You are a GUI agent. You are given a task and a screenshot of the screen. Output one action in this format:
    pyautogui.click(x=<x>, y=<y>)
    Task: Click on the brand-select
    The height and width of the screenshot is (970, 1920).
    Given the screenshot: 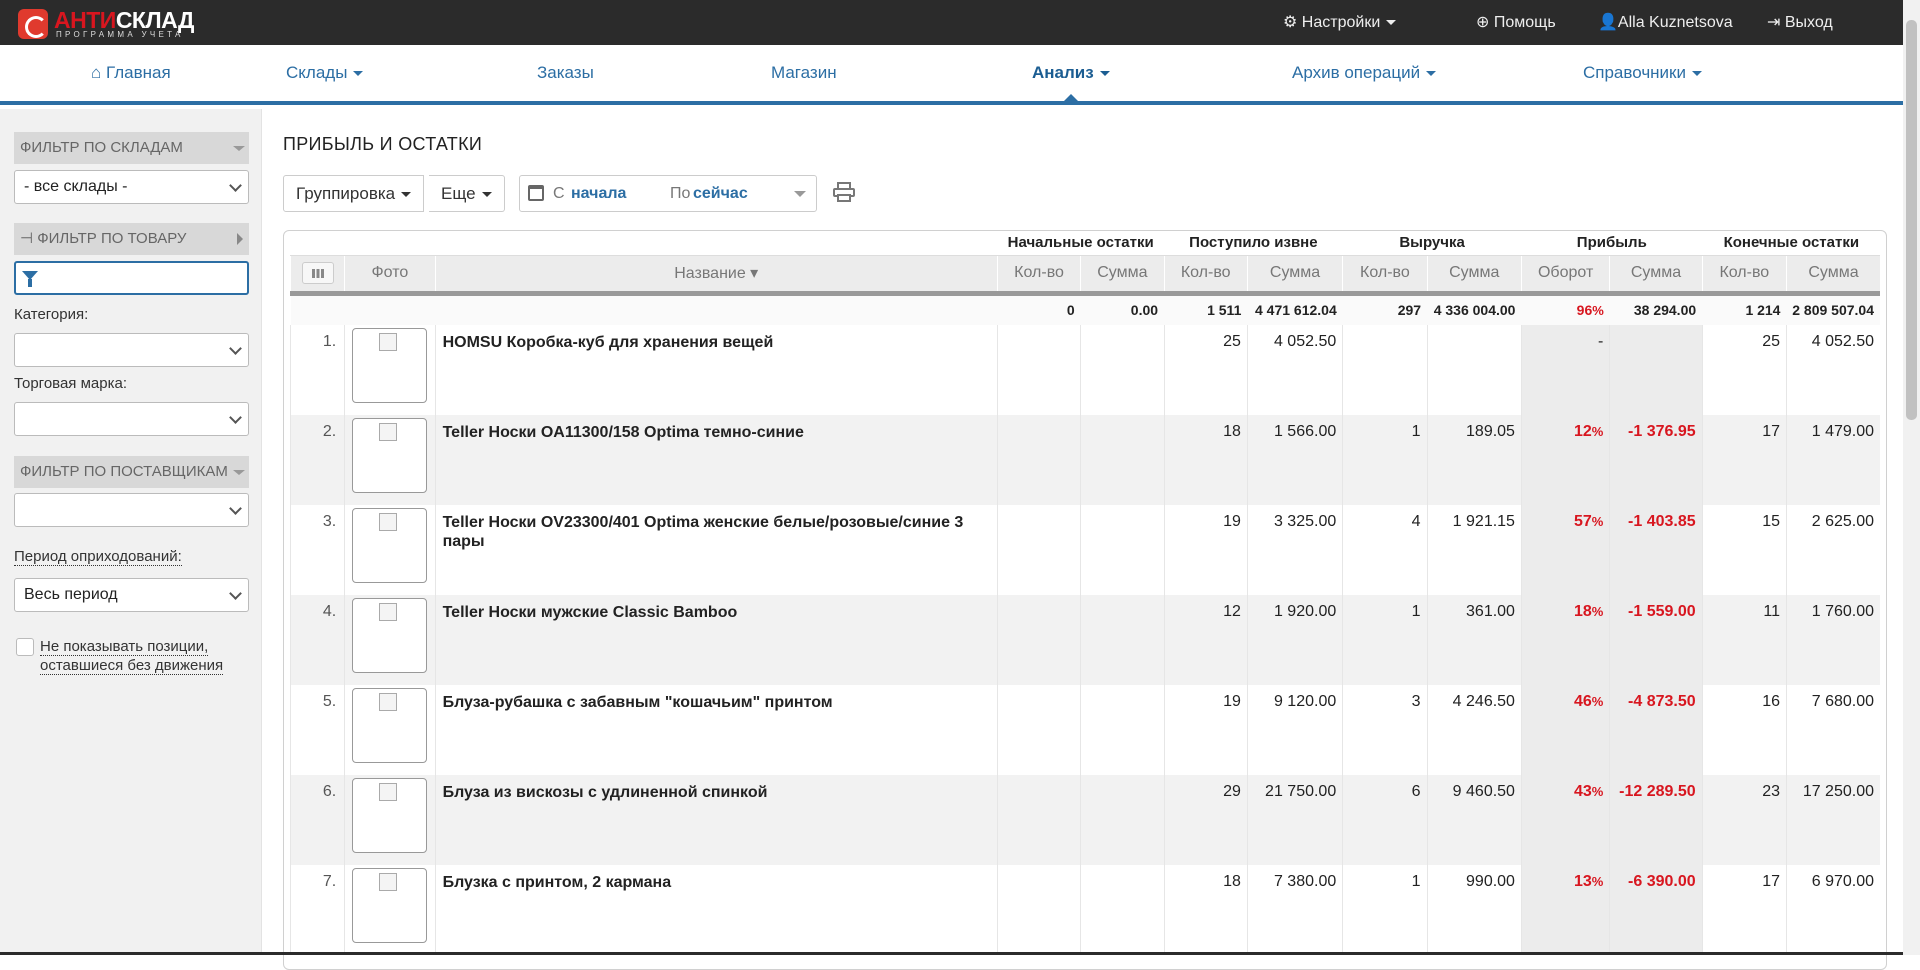 What is the action you would take?
    pyautogui.click(x=131, y=419)
    